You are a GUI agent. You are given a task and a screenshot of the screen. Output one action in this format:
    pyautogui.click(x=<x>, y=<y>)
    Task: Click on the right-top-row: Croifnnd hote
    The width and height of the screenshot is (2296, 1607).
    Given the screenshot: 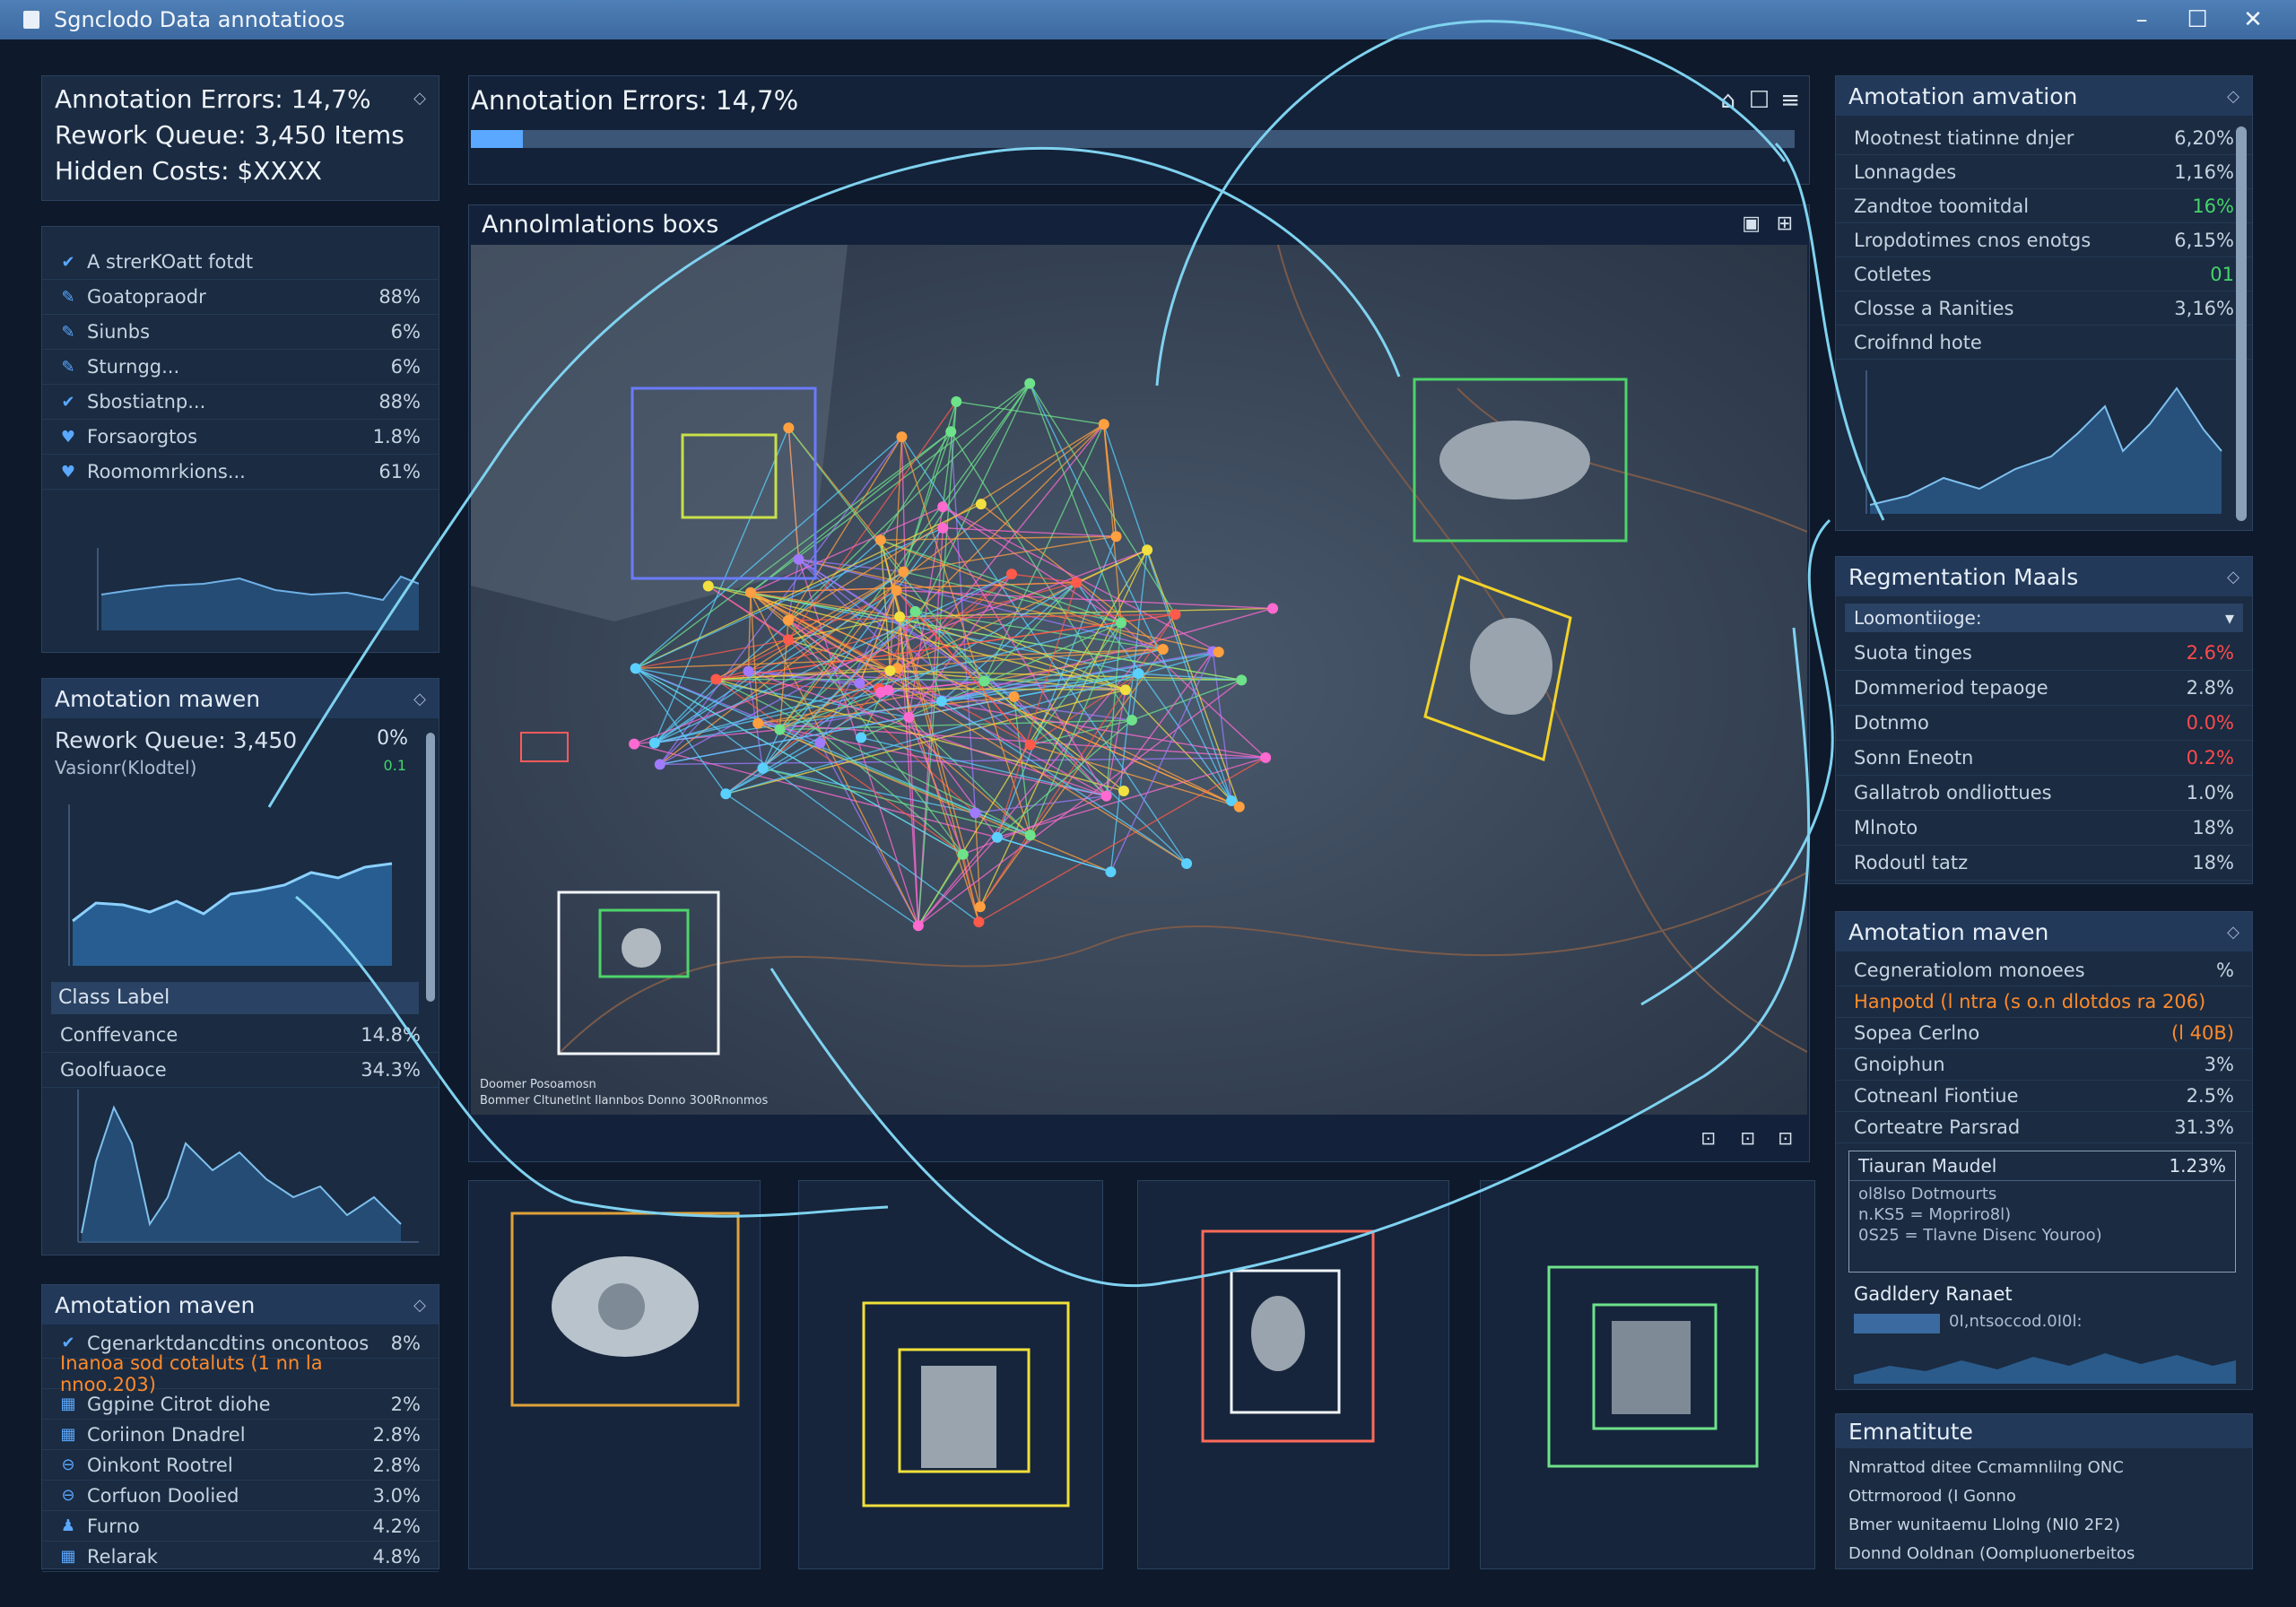 What is the action you would take?
    pyautogui.click(x=2044, y=343)
    